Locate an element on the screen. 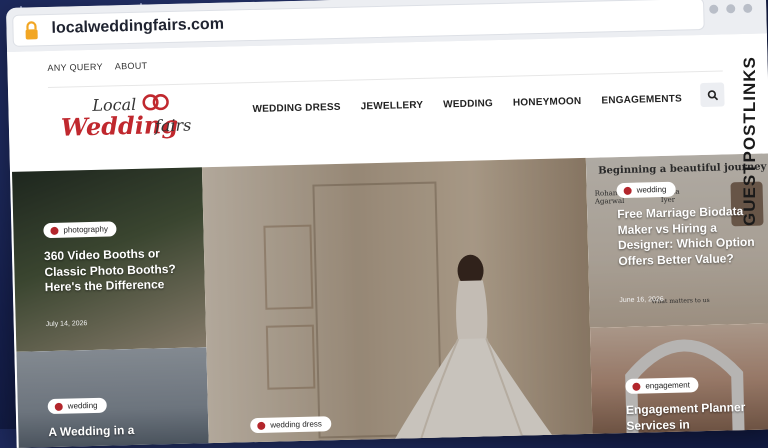 The image size is (768, 448). category-tag: photography is located at coordinates (80, 230).